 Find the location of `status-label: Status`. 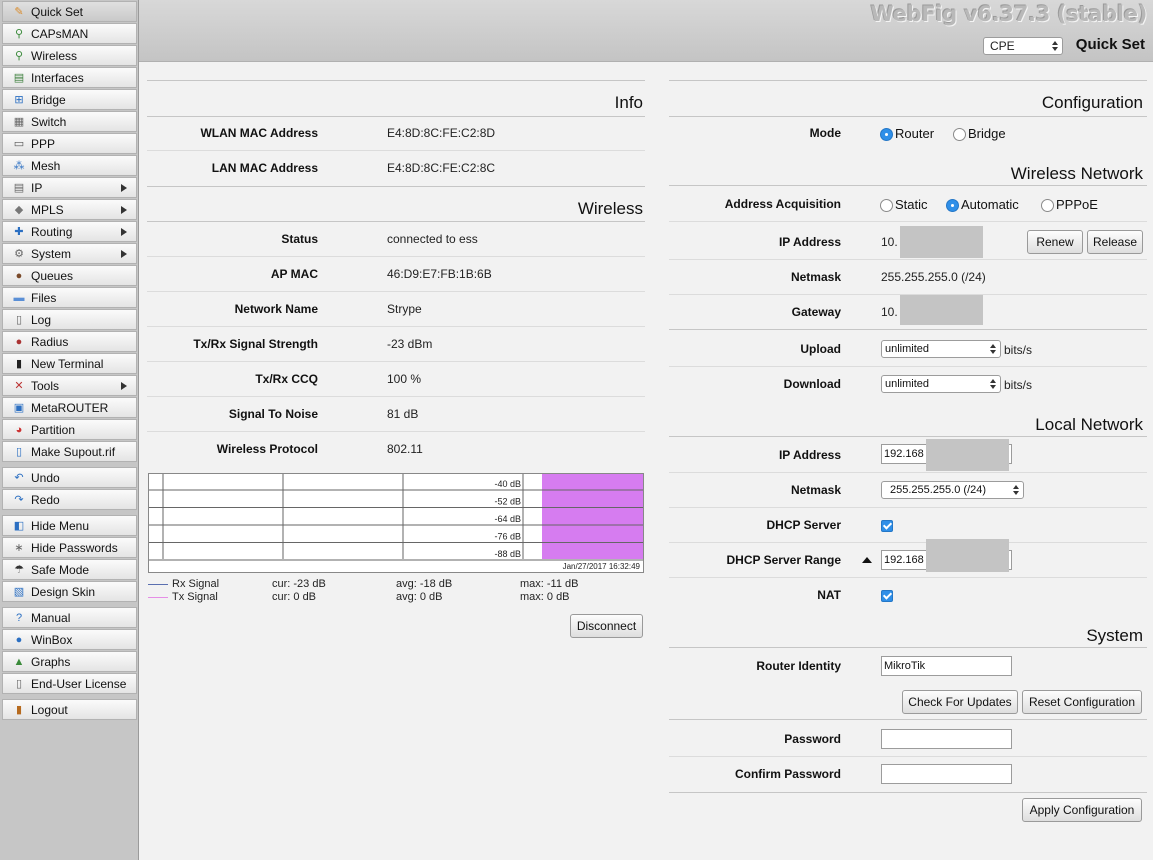

status-label: Status is located at coordinates (299, 239).